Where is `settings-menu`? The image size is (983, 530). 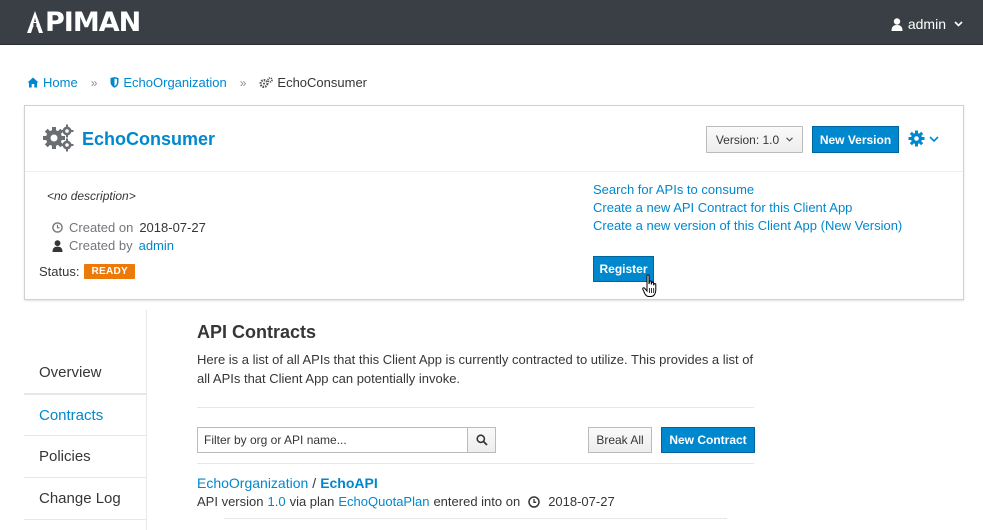 settings-menu is located at coordinates (923, 138).